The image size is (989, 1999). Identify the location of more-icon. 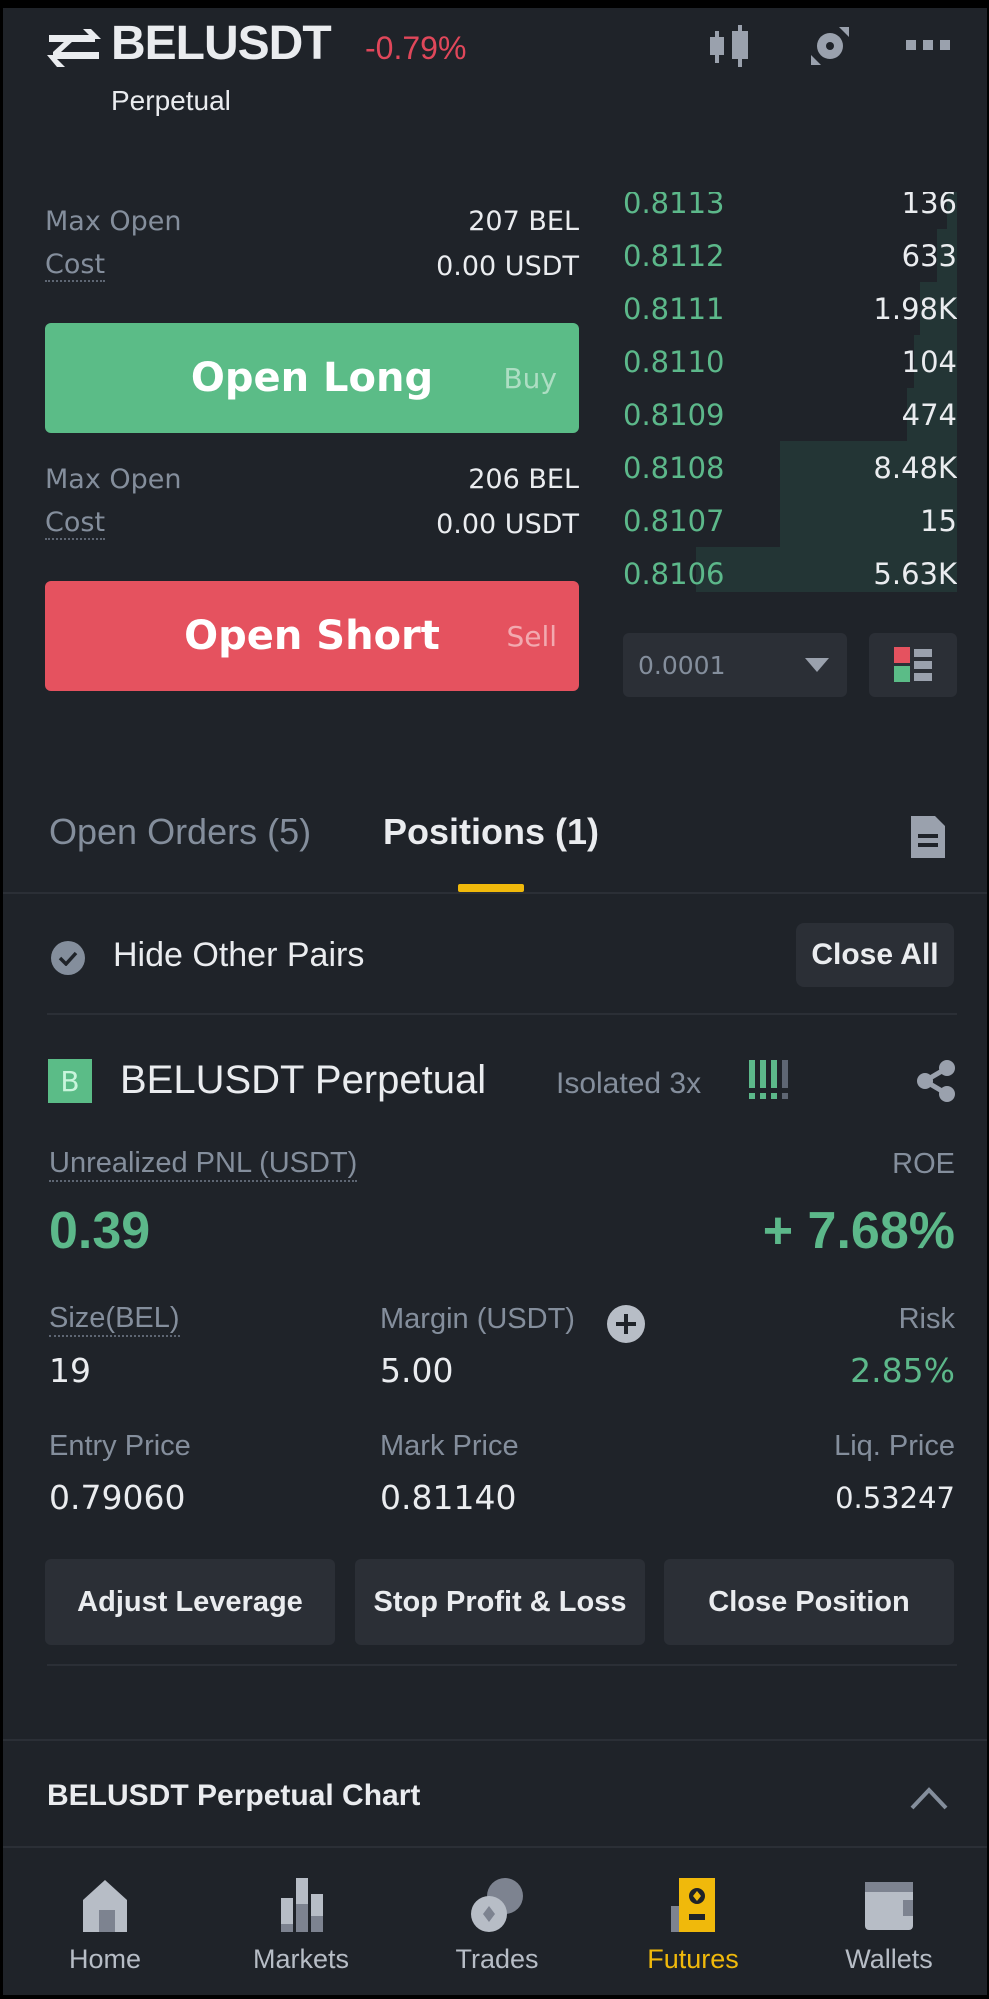
(928, 45).